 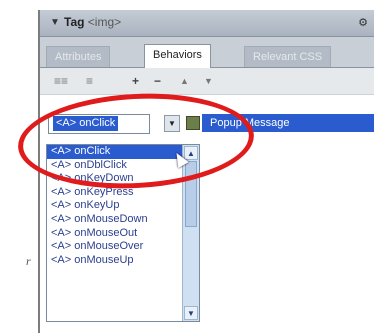 I want to click on panel-title-text: Tag, so click(x=74, y=22).